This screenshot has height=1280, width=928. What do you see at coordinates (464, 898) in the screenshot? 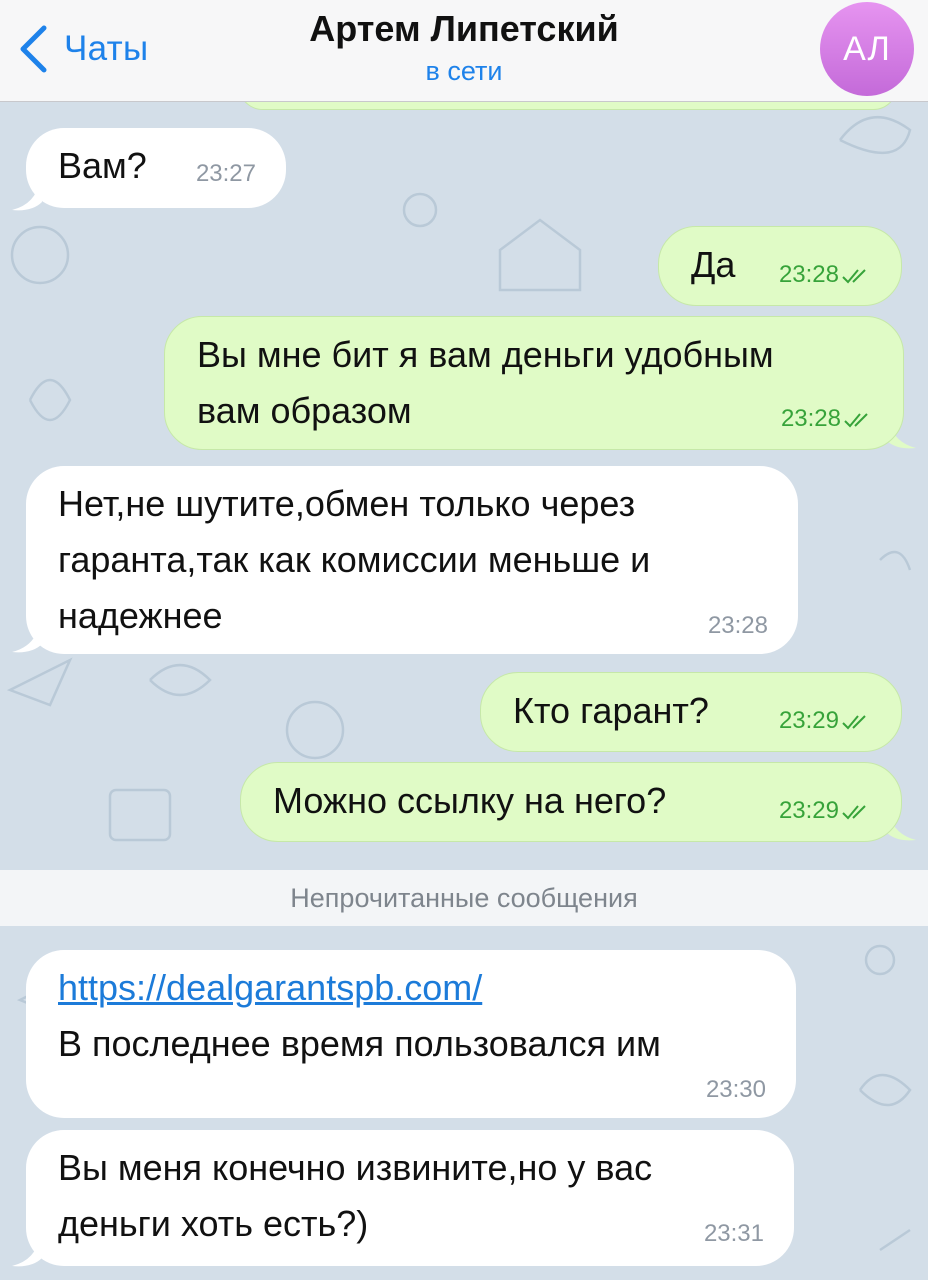
I see `unread-messages-divider: Непрочитанные сообщения` at bounding box center [464, 898].